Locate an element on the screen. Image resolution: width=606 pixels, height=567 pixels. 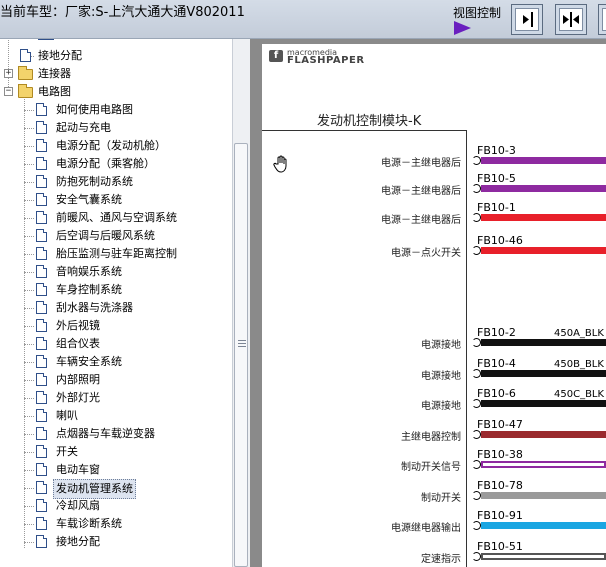
tree-item: 车辆安全系统 is located at coordinates (89, 362).